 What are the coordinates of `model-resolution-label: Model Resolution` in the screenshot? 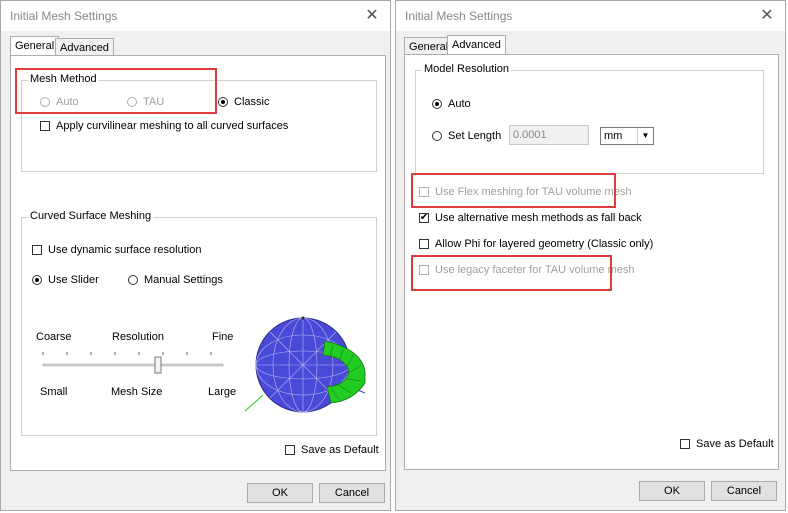 It's located at (466, 69).